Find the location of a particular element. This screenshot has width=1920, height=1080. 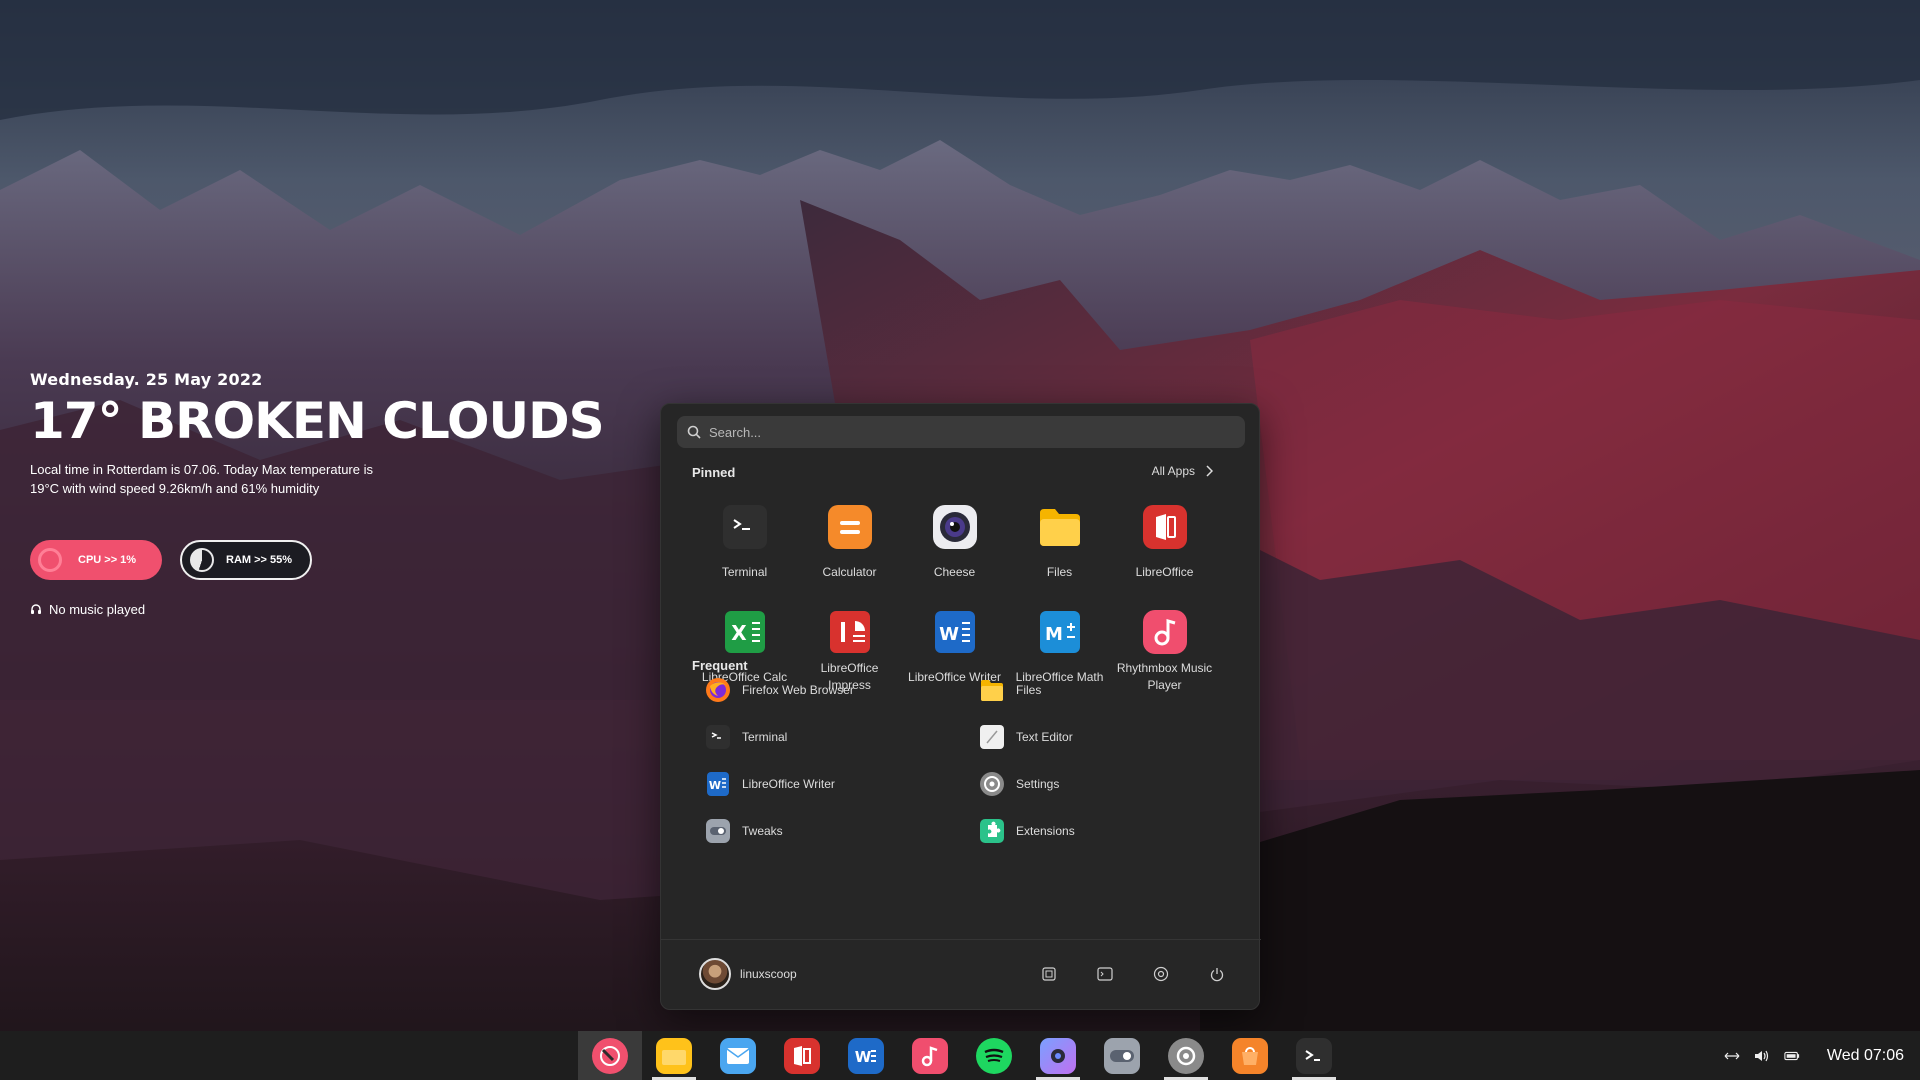

app-label: Cheese is located at coordinates (954, 571).